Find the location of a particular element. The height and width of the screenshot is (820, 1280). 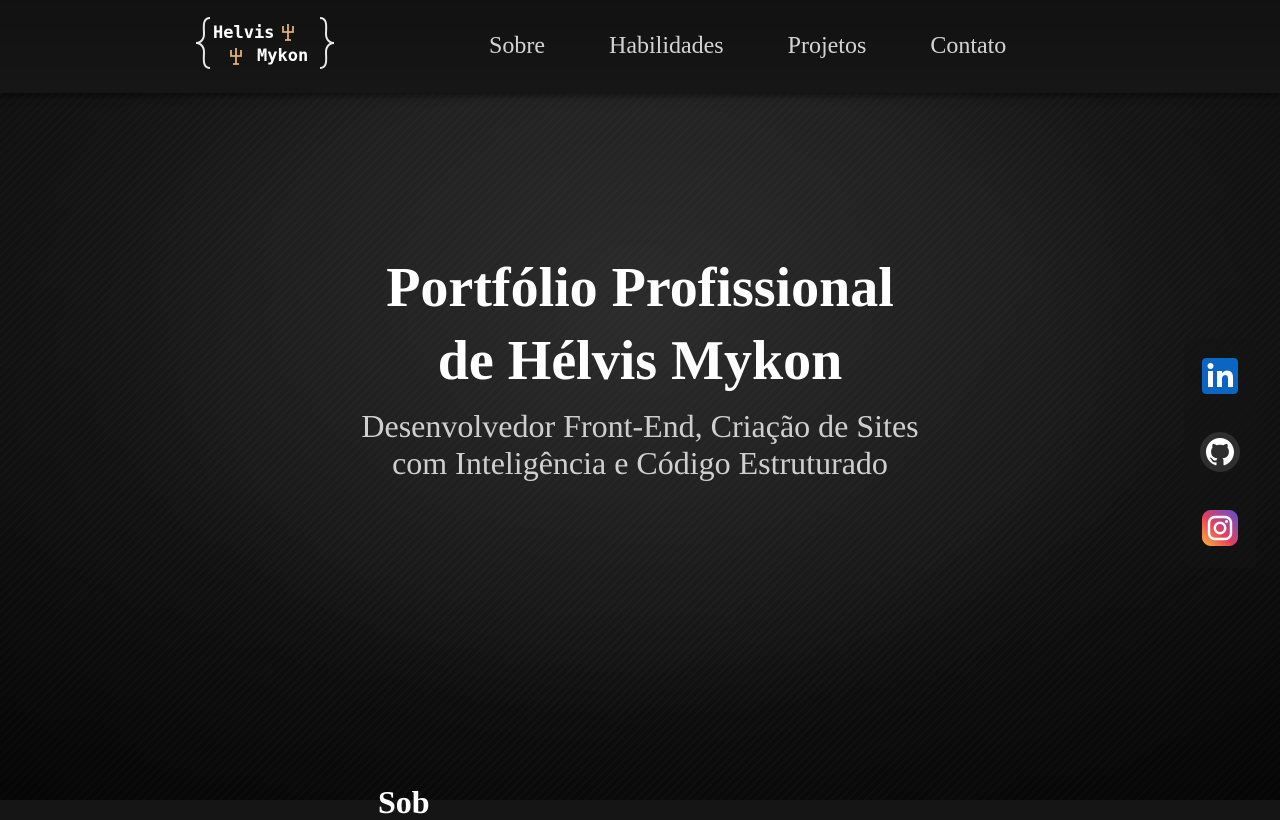

logo: Helvis Mykon is located at coordinates (265, 43).